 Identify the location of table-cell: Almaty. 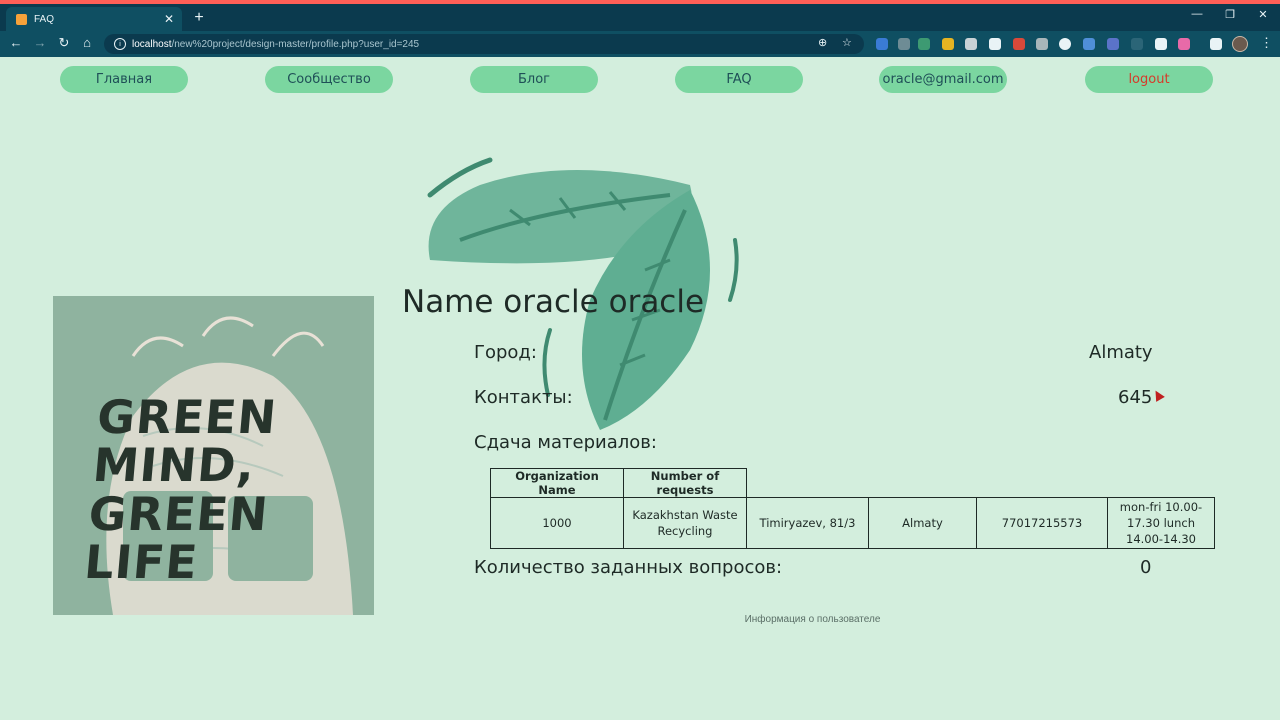
(922, 523).